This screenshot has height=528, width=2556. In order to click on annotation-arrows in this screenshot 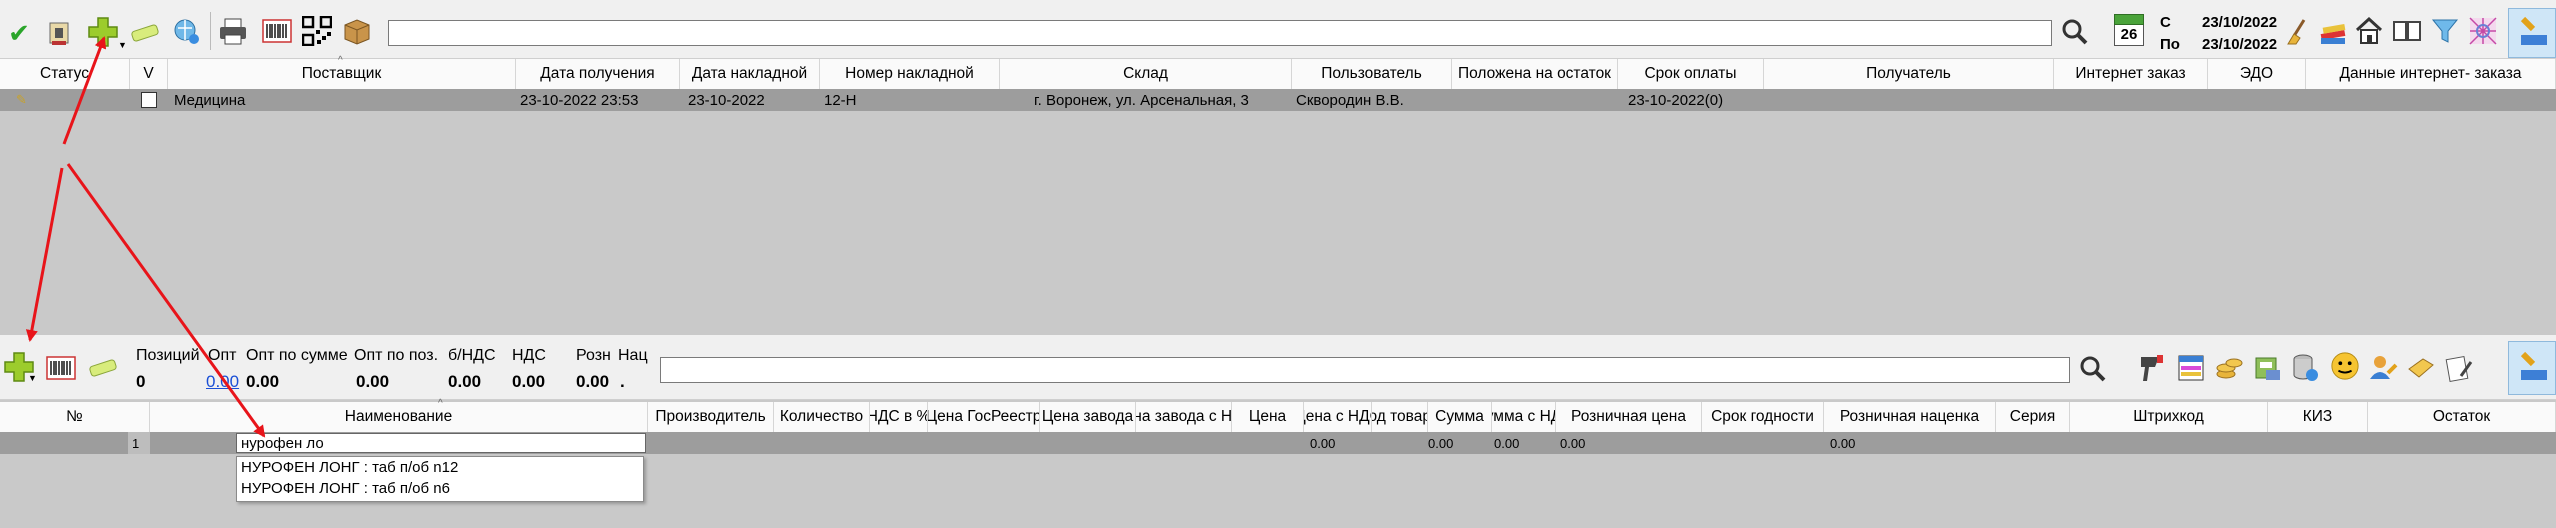, I will do `click(145, 237)`.